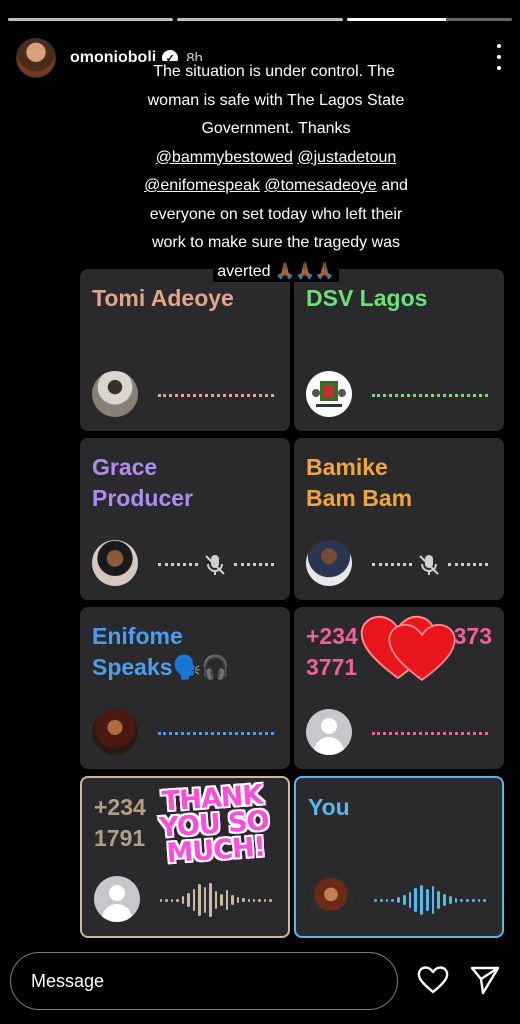  I want to click on mention-link: @enifomespeak, so click(202, 185).